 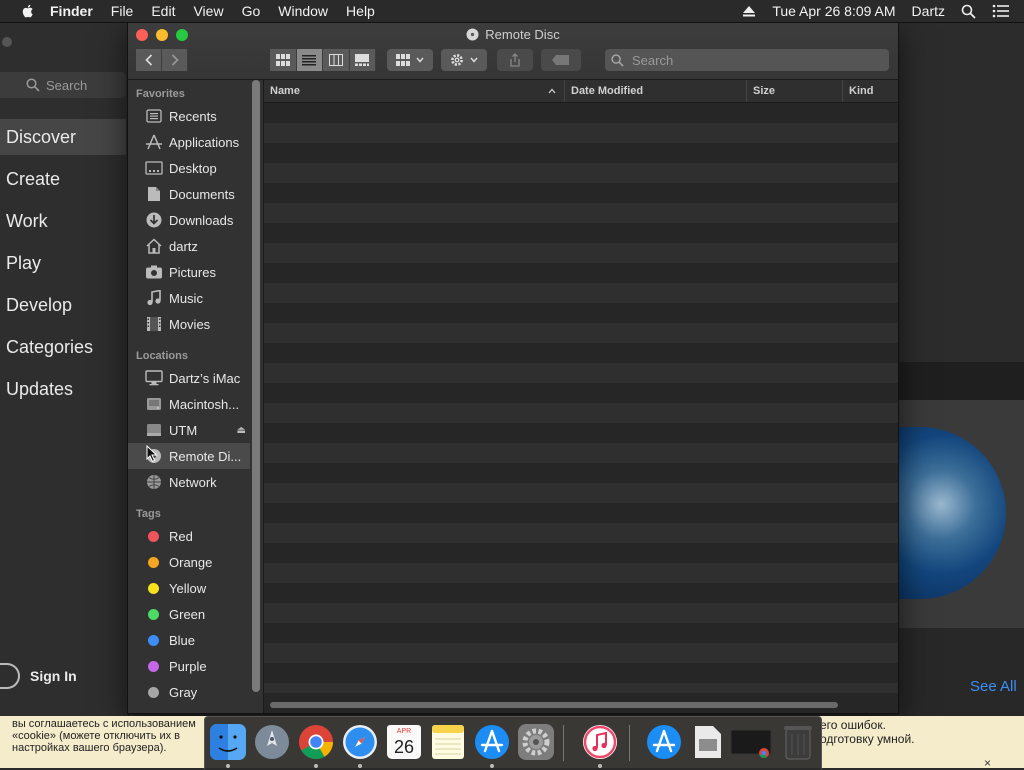 What do you see at coordinates (202, 194) in the screenshot?
I see `sidebar-item-label: Documents` at bounding box center [202, 194].